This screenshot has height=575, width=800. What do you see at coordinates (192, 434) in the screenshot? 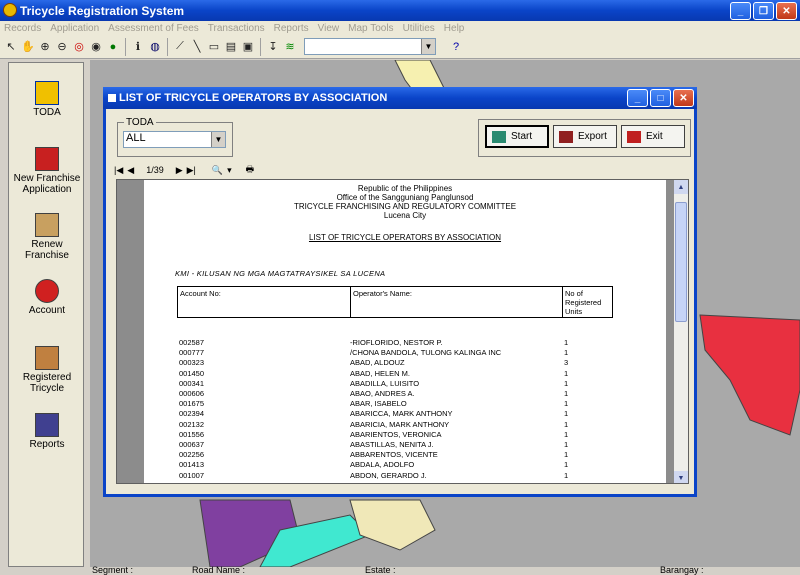
I see `row-account-no: 001556` at bounding box center [192, 434].